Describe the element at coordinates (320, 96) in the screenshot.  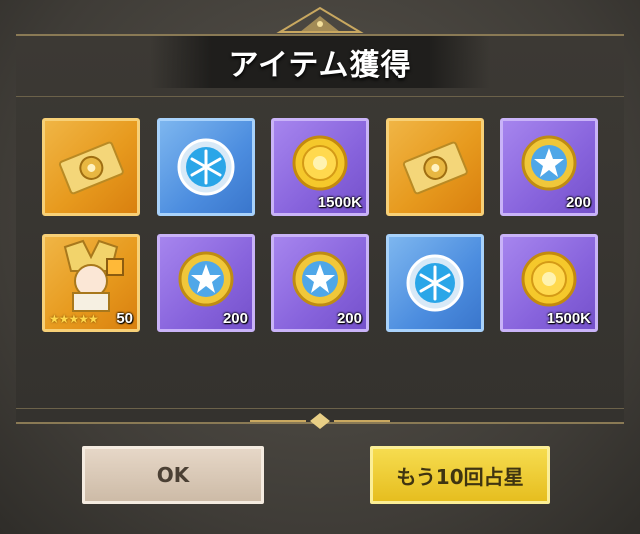
I see `panel-divider-top` at that location.